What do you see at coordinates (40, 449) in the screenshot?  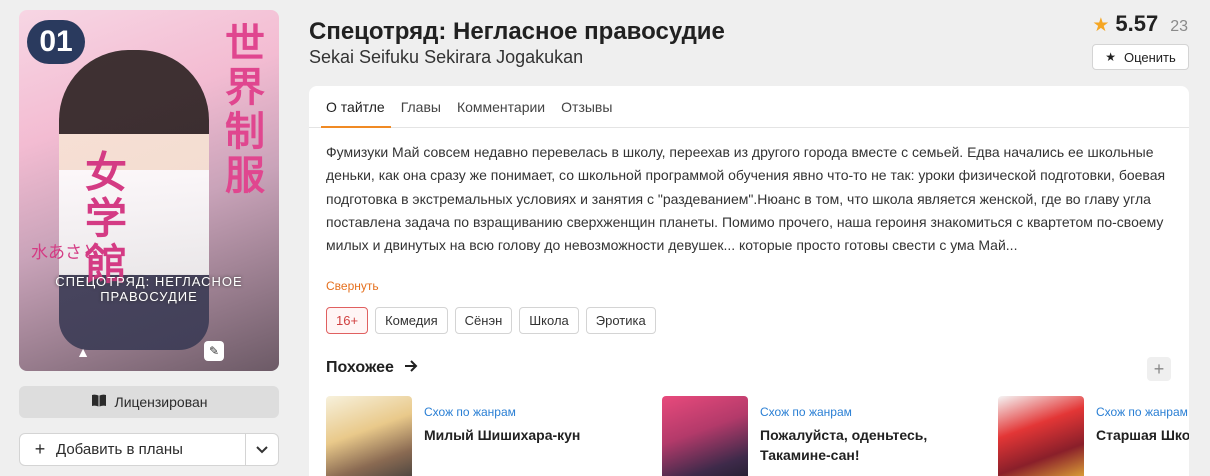 I see `plus-icon: +` at bounding box center [40, 449].